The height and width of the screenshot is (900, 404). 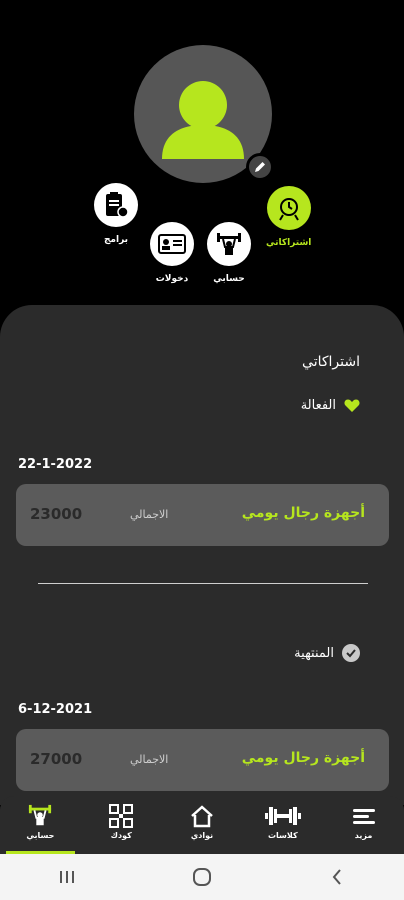 I want to click on expired-subscriptions-header: المنتهية, so click(x=327, y=653).